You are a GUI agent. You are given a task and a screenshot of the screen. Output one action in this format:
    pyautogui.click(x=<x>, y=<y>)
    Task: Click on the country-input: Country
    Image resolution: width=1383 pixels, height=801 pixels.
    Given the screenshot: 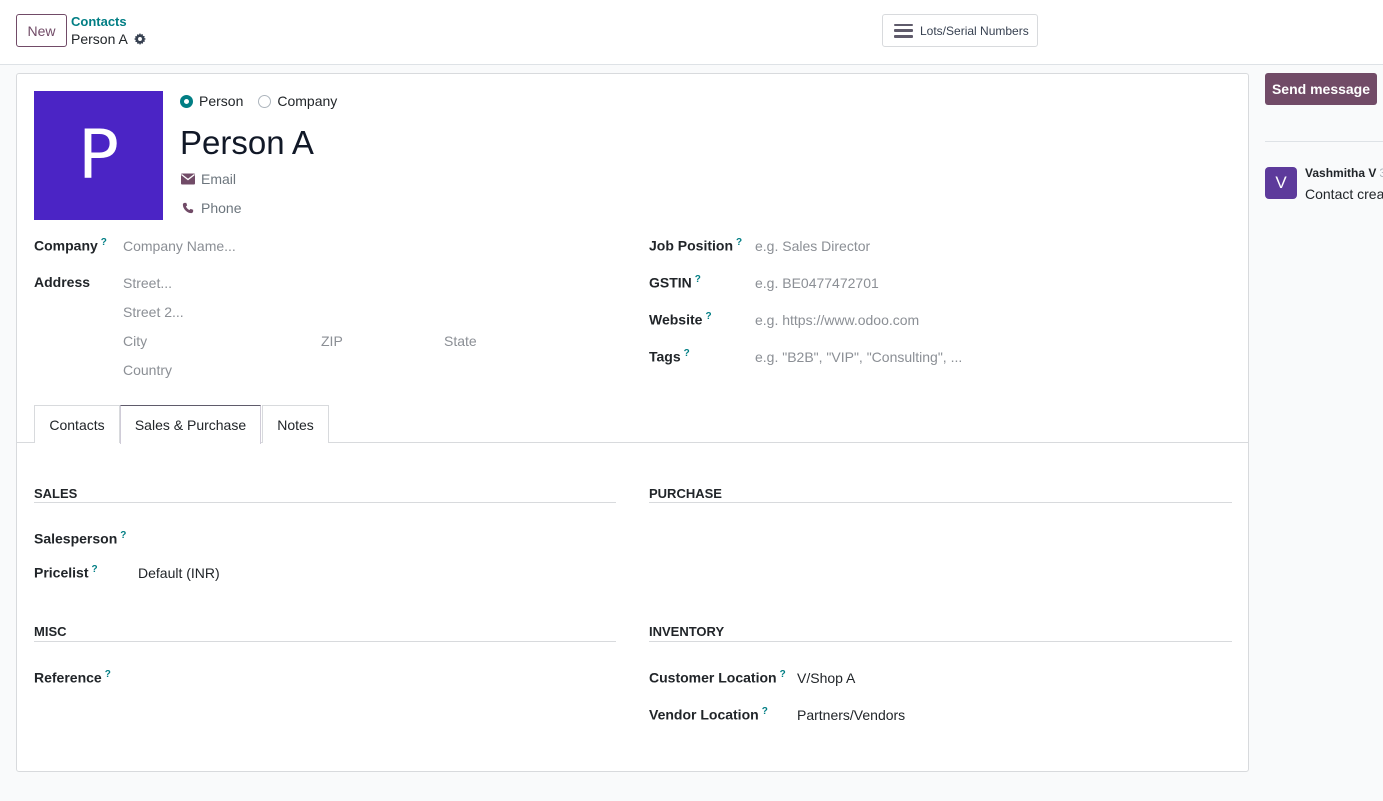 What is the action you would take?
    pyautogui.click(x=147, y=370)
    